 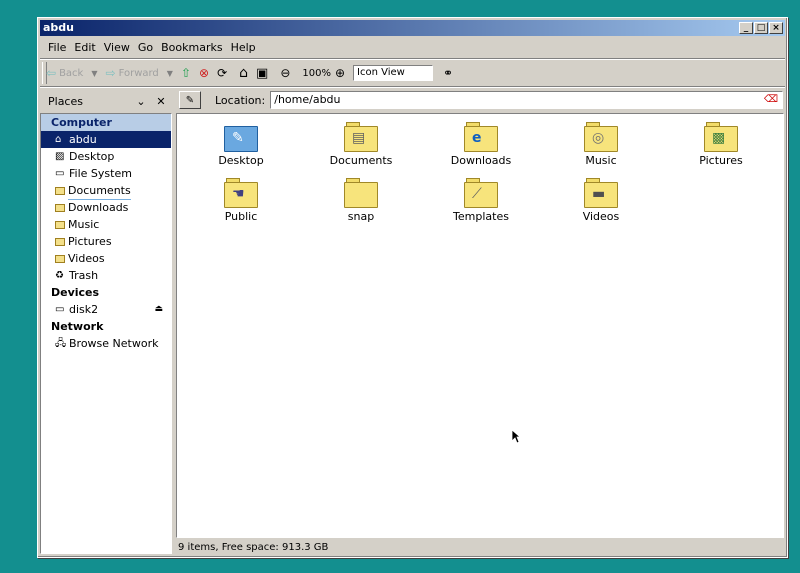 I want to click on menu-file: File, so click(x=57, y=48).